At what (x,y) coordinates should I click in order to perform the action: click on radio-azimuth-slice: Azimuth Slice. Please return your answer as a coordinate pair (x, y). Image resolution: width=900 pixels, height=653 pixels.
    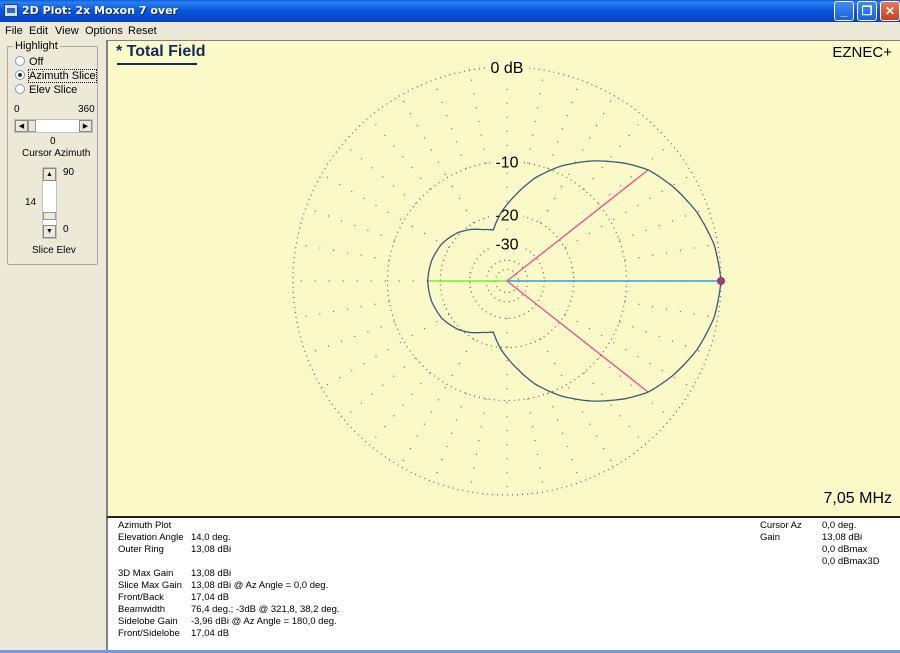
    Looking at the image, I should click on (56, 76).